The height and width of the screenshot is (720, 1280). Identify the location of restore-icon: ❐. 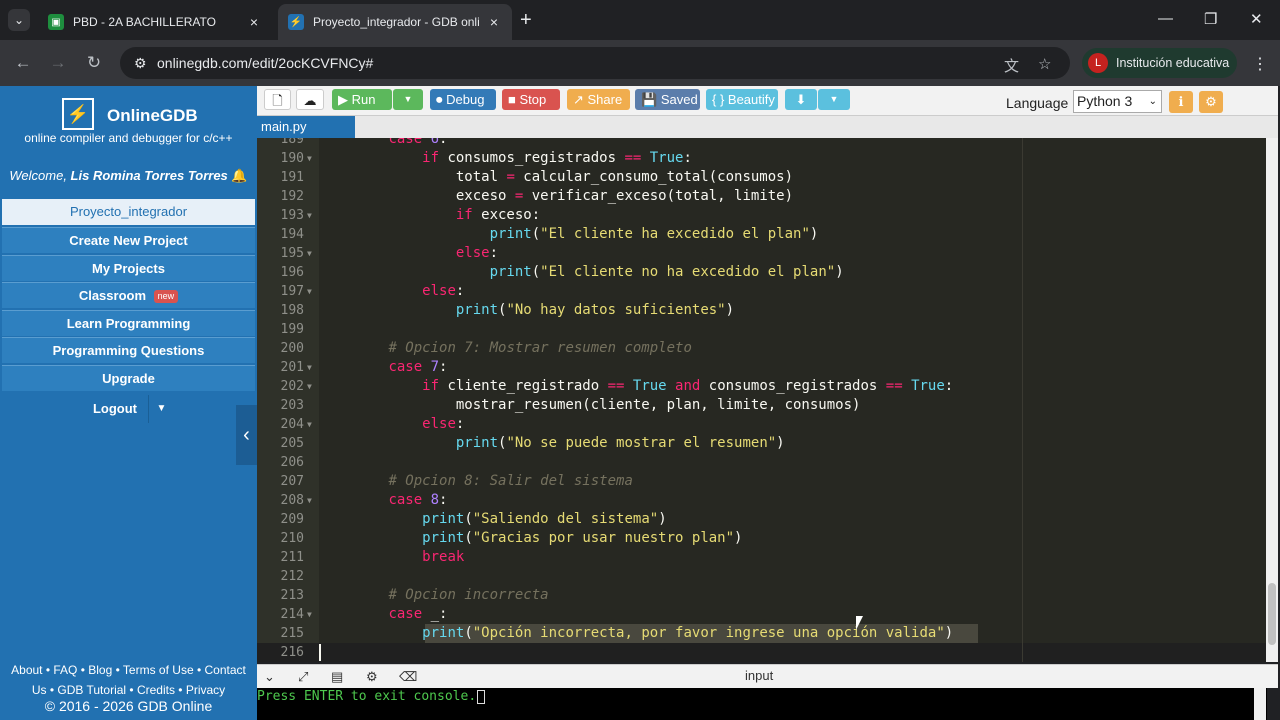
(1210, 19).